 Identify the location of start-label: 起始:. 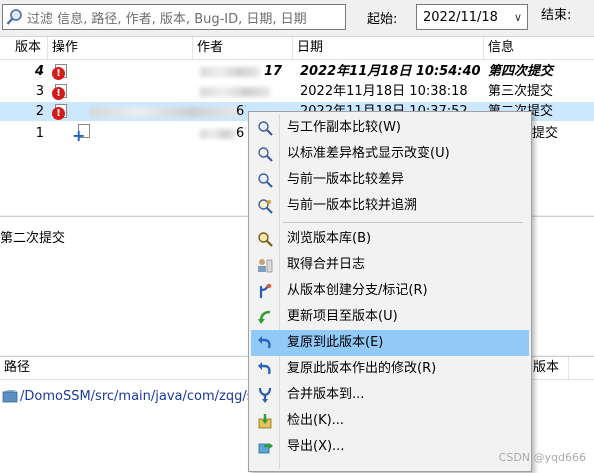
(382, 19).